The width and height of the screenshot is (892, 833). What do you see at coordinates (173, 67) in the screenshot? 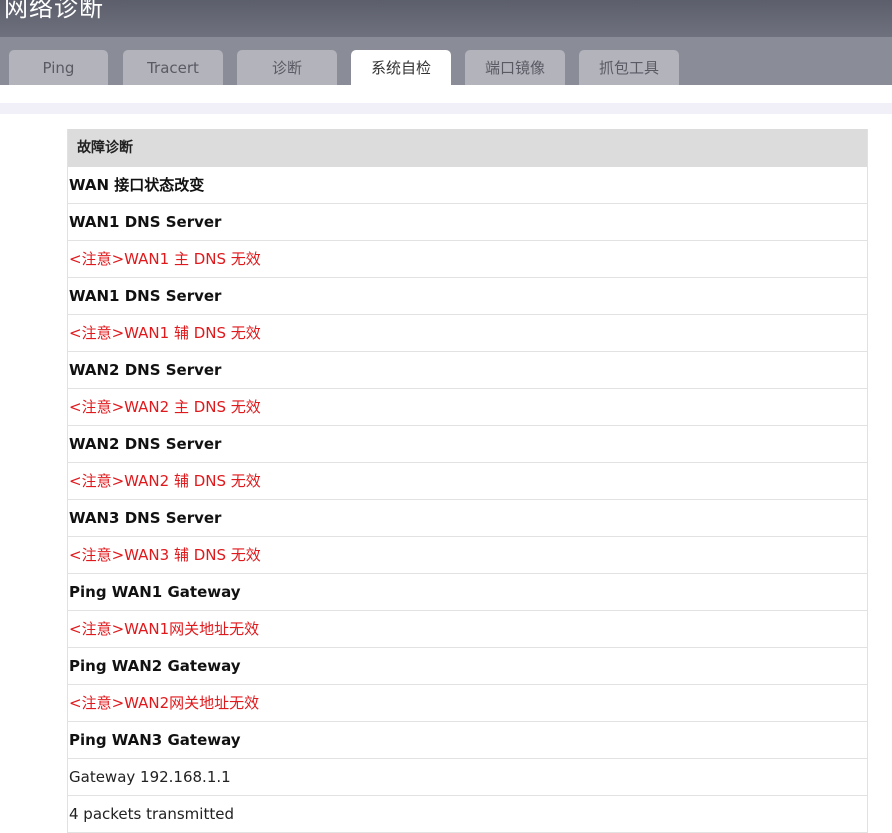
I see `tab-tracert: Tracert` at bounding box center [173, 67].